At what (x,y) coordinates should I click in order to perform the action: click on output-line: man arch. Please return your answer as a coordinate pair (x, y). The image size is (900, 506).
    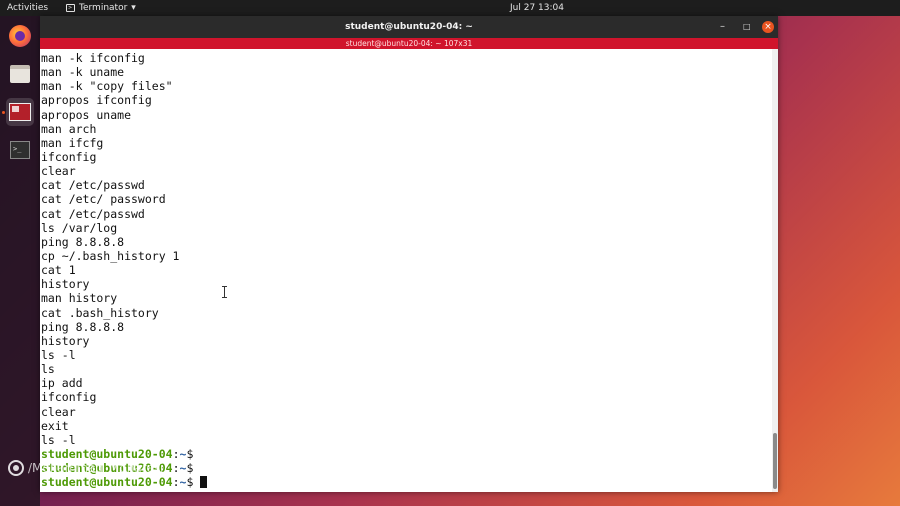
    Looking at the image, I should click on (69, 128).